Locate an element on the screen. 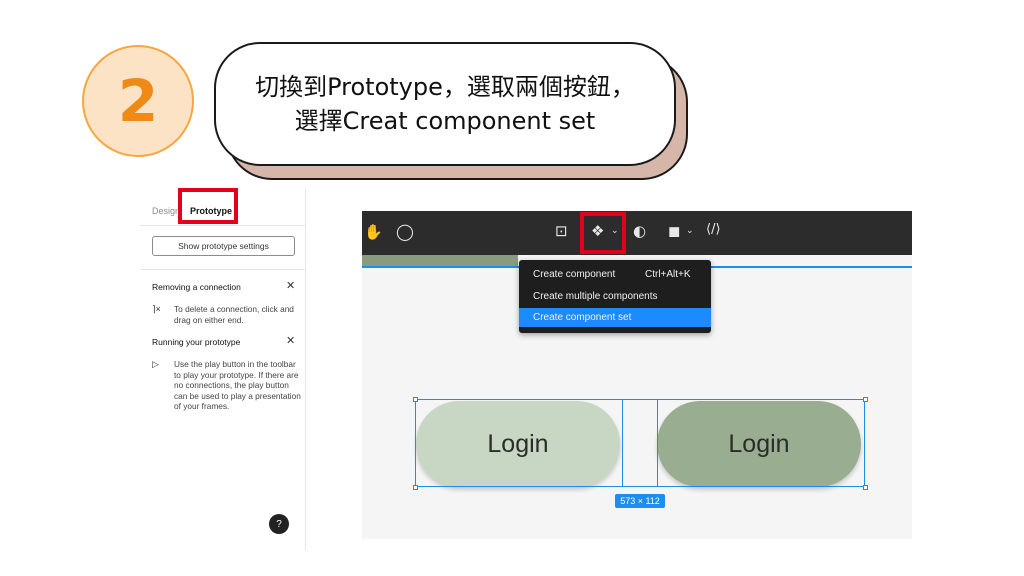 The width and height of the screenshot is (1024, 576). menu-item-shortcut: Ctrl+Alt+K is located at coordinates (668, 274).